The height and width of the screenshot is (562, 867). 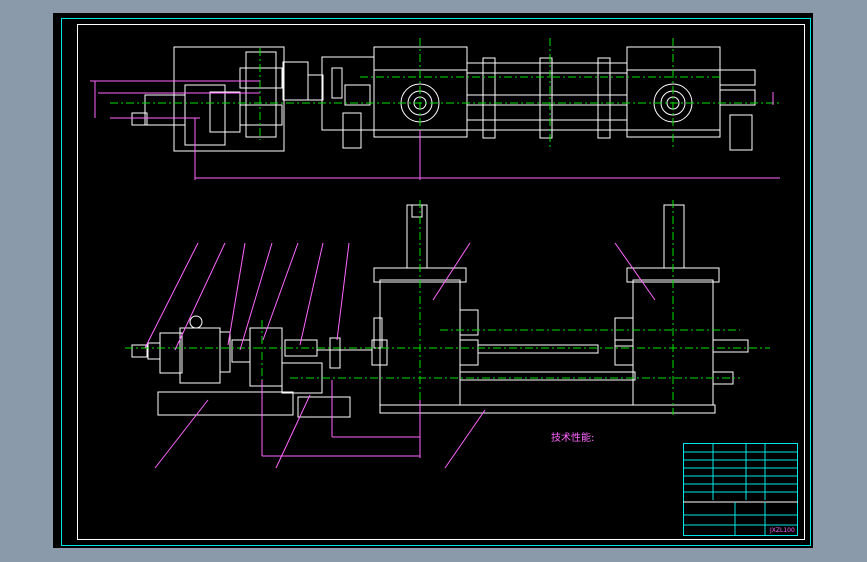 What do you see at coordinates (782, 530) in the screenshot?
I see `drawing-number: JXZL100` at bounding box center [782, 530].